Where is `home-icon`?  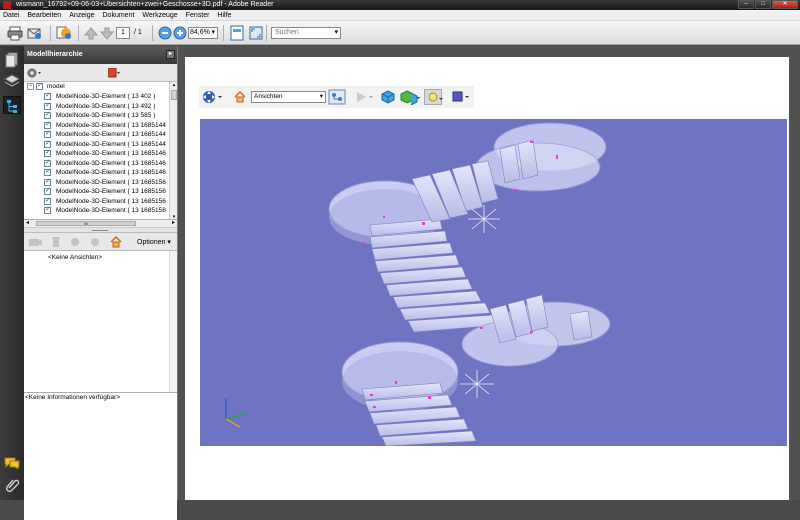 home-icon is located at coordinates (116, 241).